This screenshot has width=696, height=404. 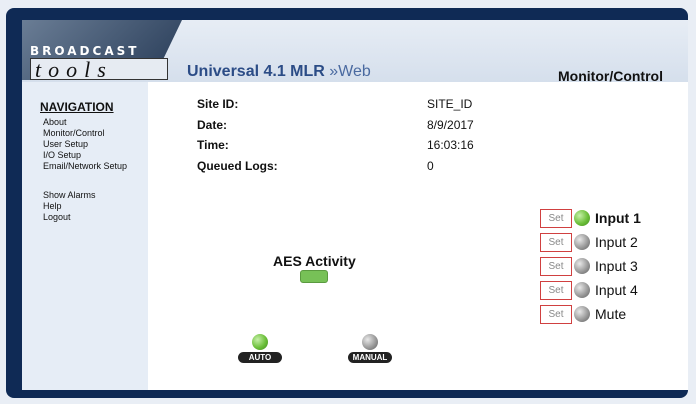 I want to click on set-input-3-button: Set, so click(x=556, y=266).